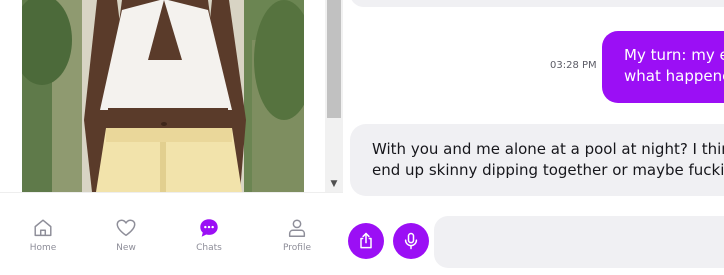 The image size is (724, 275). What do you see at coordinates (126, 248) in the screenshot?
I see `nav-label-new: New` at bounding box center [126, 248].